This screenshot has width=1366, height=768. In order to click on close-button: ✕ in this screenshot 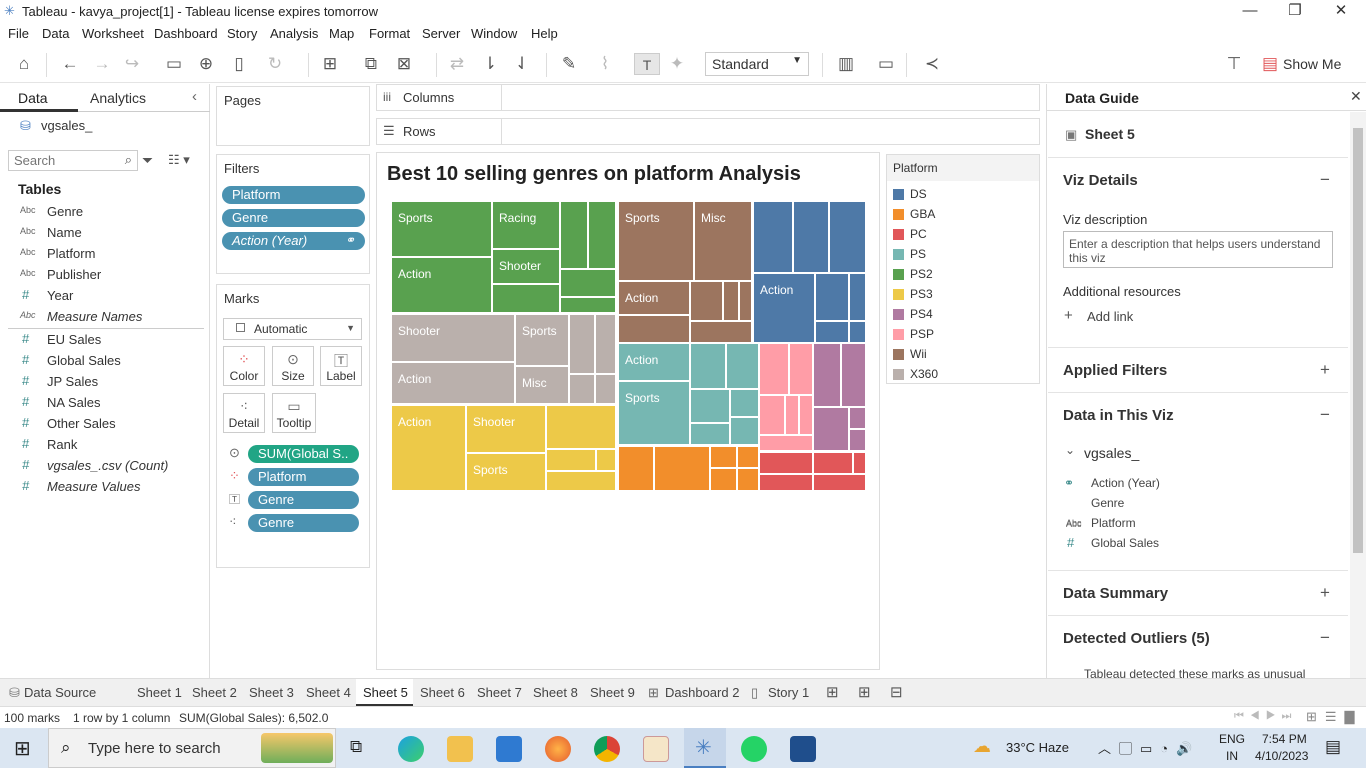, I will do `click(1341, 11)`.